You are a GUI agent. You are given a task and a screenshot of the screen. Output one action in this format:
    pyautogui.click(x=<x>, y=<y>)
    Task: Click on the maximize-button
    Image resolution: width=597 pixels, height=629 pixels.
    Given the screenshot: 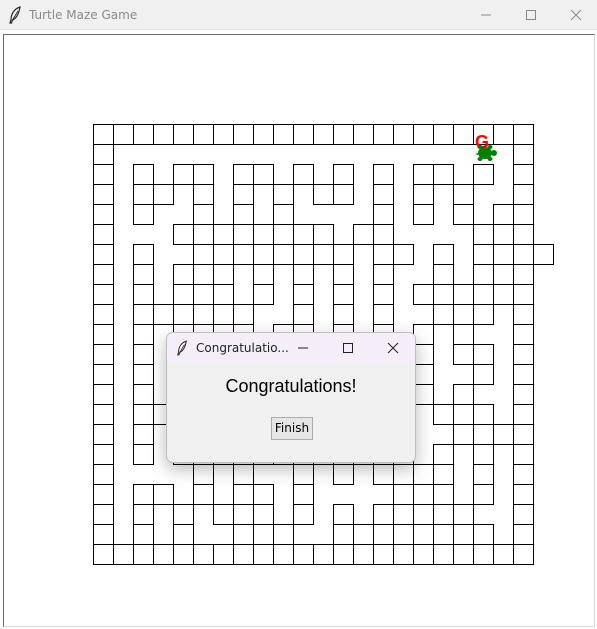 What is the action you would take?
    pyautogui.click(x=531, y=15)
    